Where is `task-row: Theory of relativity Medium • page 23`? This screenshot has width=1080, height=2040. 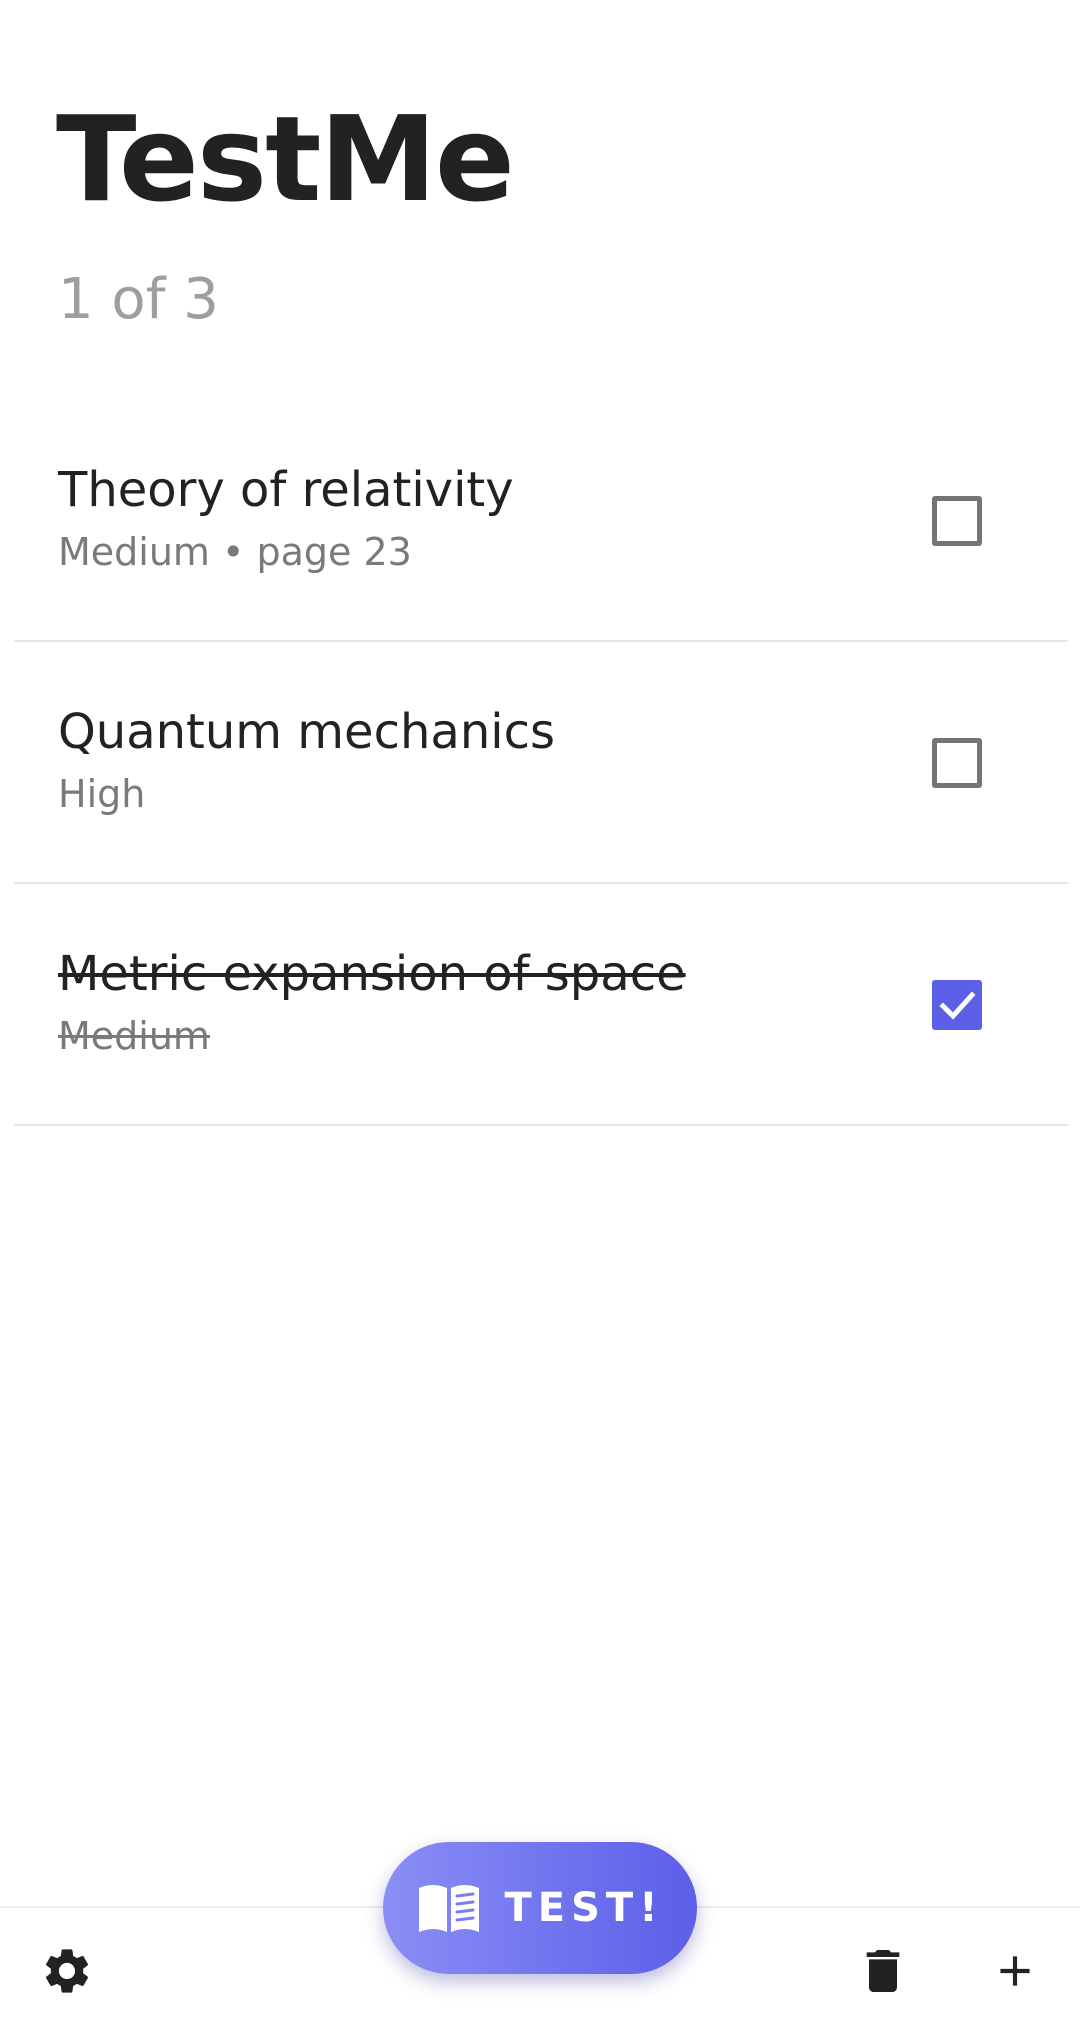
task-row: Theory of relativity Medium • page 23 is located at coordinates (541, 521).